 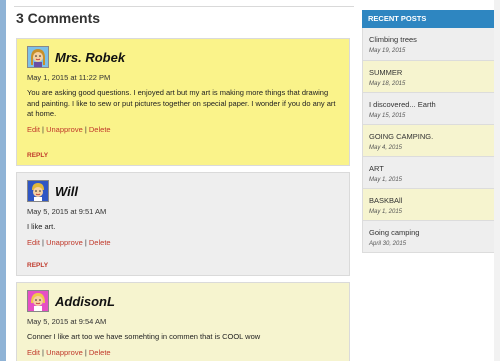 What do you see at coordinates (497, 180) in the screenshot?
I see `right-border-strip` at bounding box center [497, 180].